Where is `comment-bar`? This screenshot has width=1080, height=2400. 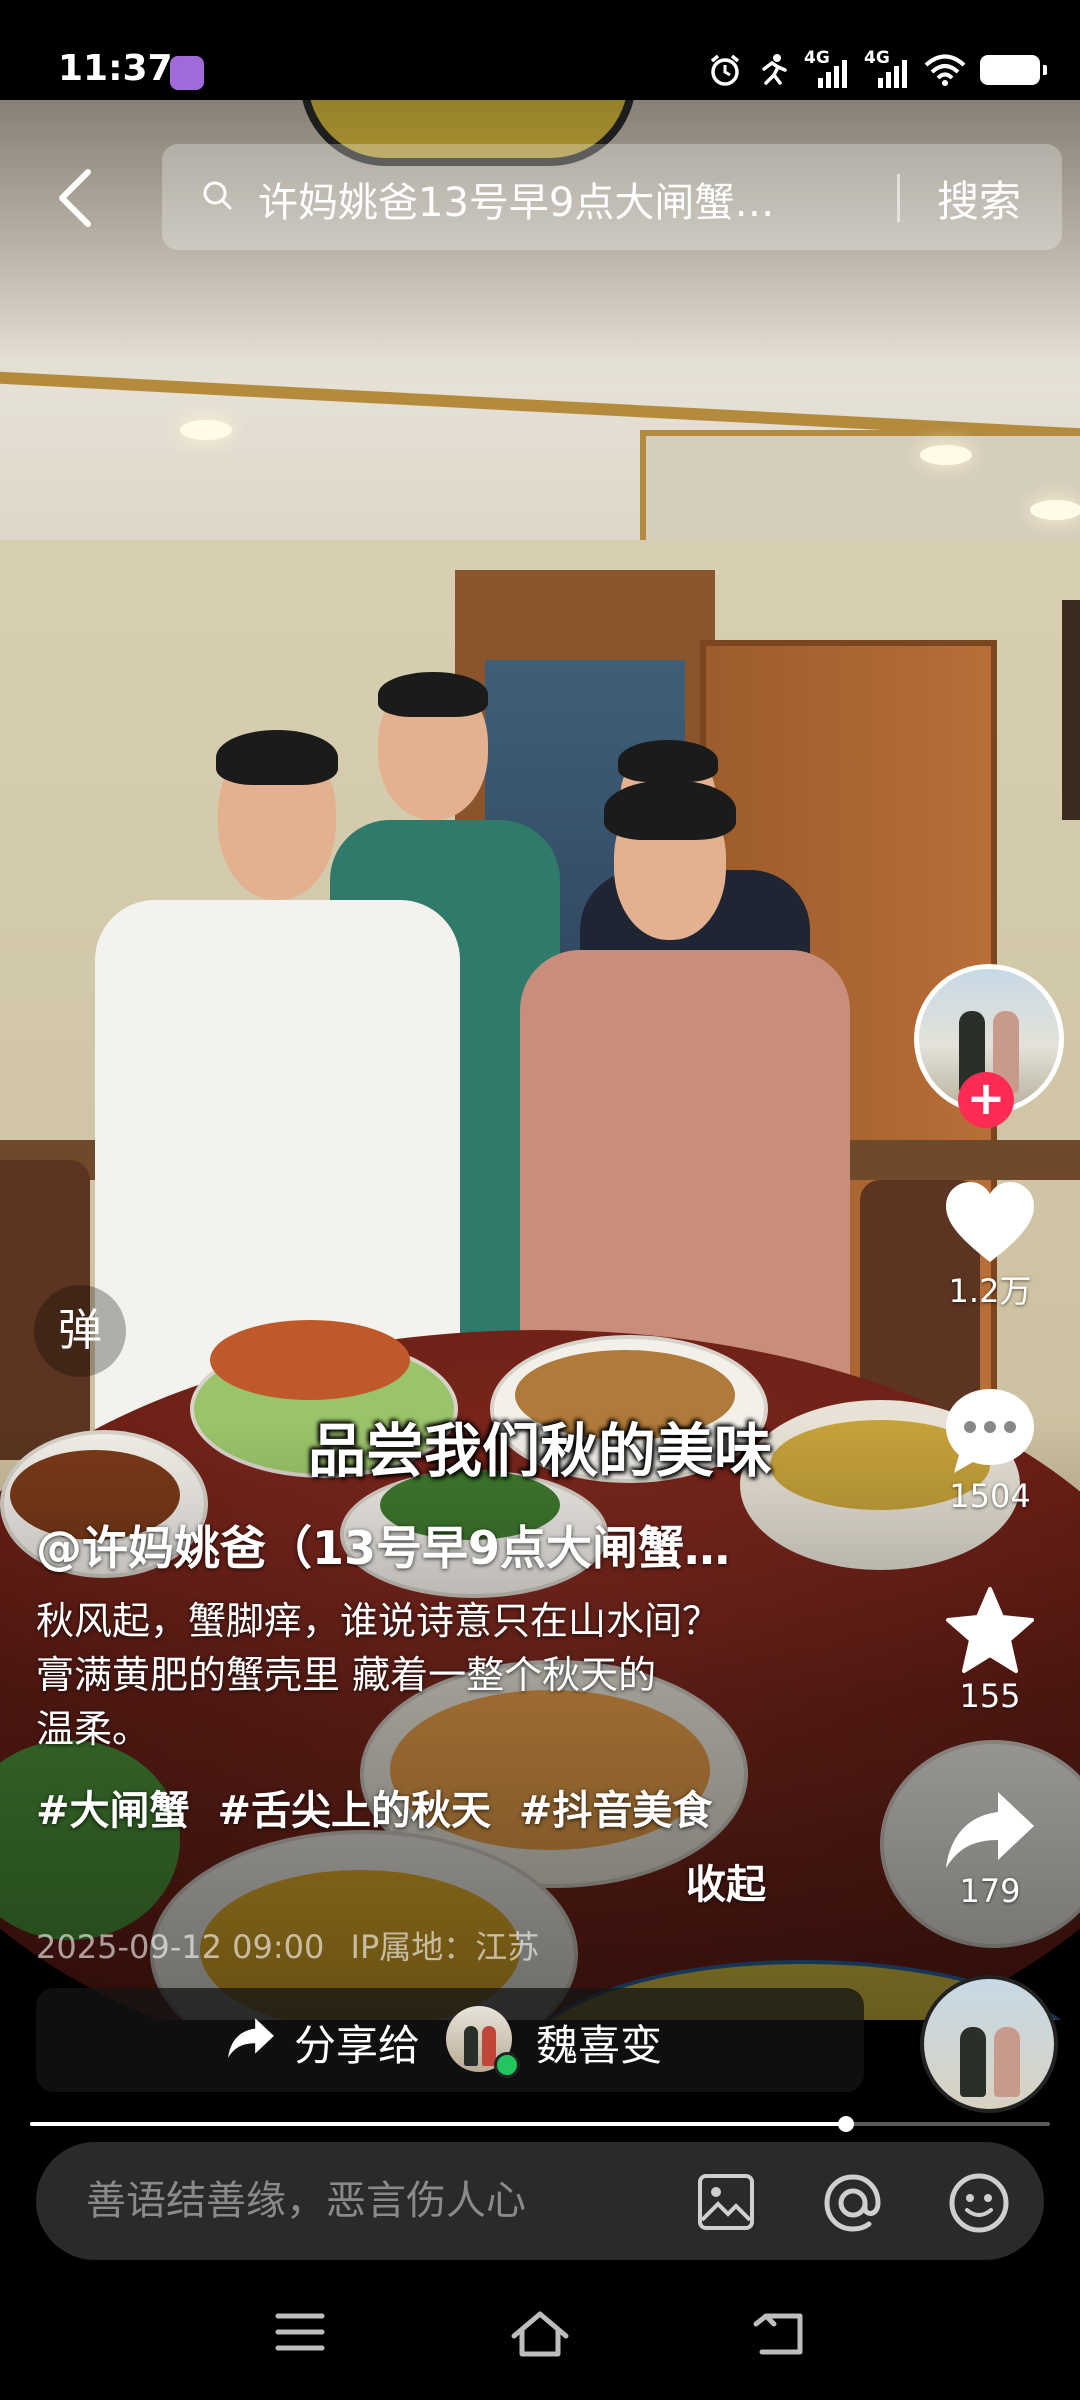
comment-bar is located at coordinates (540, 2201).